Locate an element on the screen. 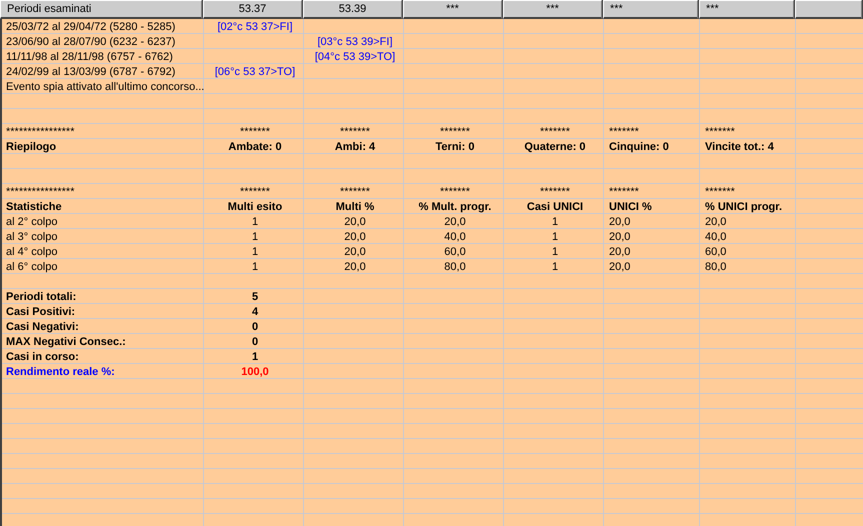 This screenshot has width=863, height=526. column-header is located at coordinates (828, 9).